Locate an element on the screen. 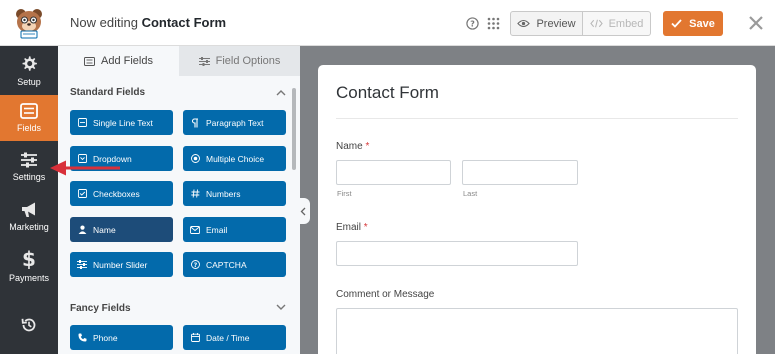 Image resolution: width=775 pixels, height=354 pixels. field-label: Single Line Text is located at coordinates (123, 122).